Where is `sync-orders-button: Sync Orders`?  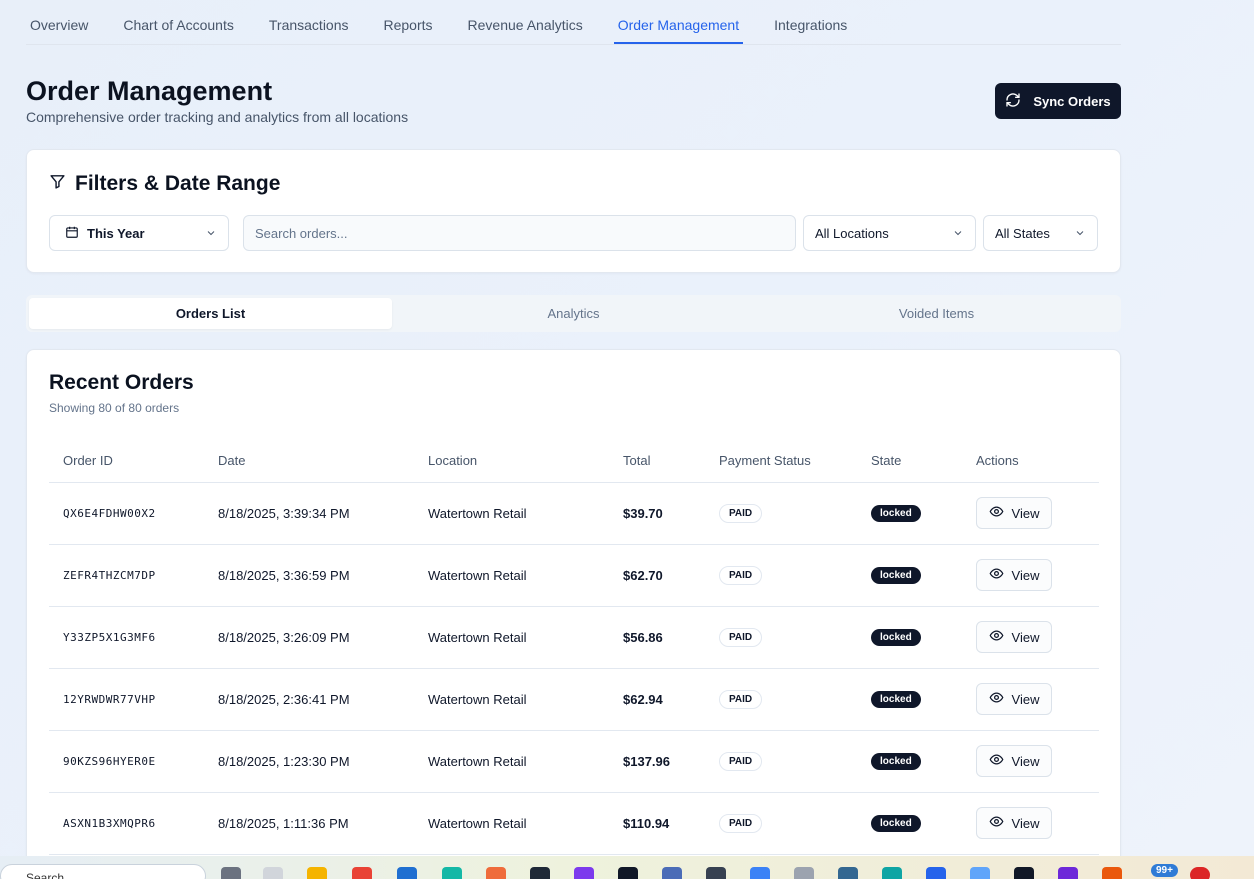 sync-orders-button: Sync Orders is located at coordinates (1058, 101).